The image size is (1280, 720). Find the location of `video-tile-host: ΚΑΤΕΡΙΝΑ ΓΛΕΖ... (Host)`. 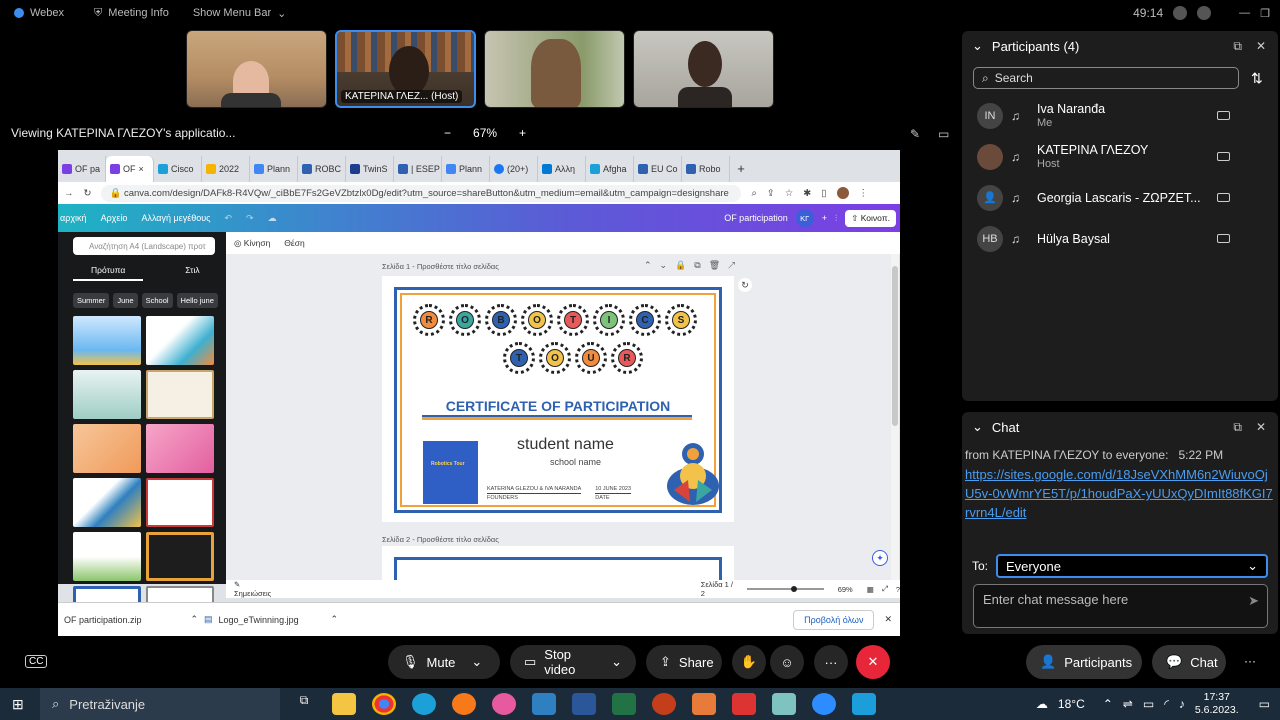

video-tile-host: ΚΑΤΕΡΙΝΑ ΓΛΕΖ... (Host) is located at coordinates (405, 69).